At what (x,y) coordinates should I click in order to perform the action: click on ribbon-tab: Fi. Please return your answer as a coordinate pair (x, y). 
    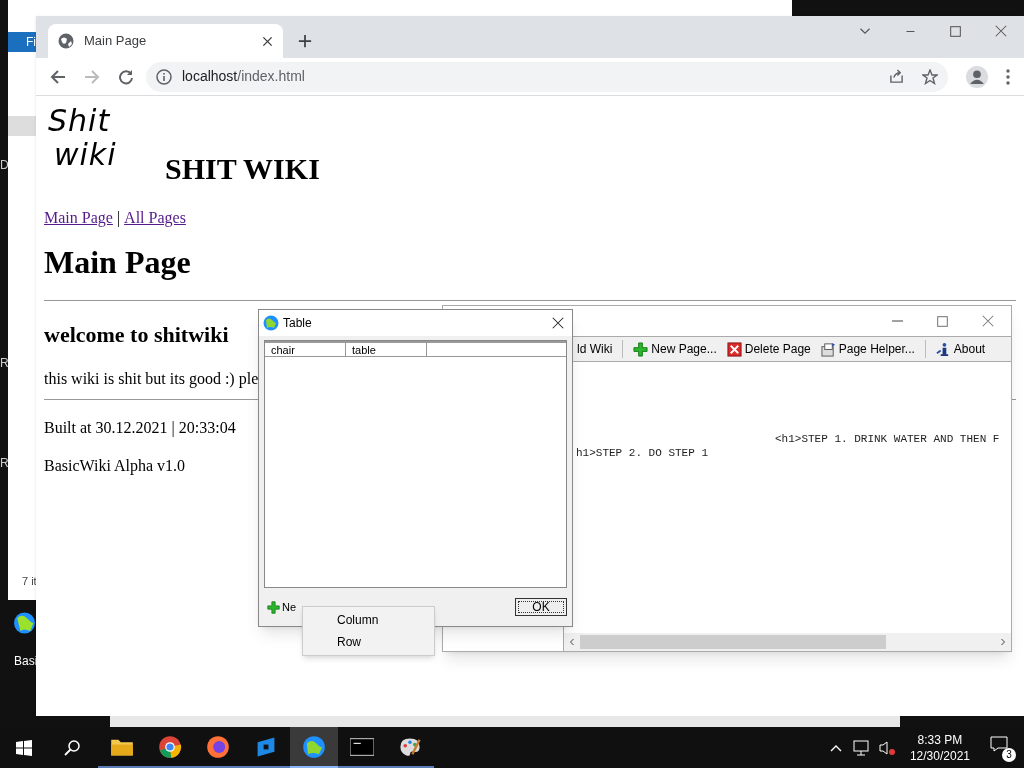
    Looking at the image, I should click on (22, 42).